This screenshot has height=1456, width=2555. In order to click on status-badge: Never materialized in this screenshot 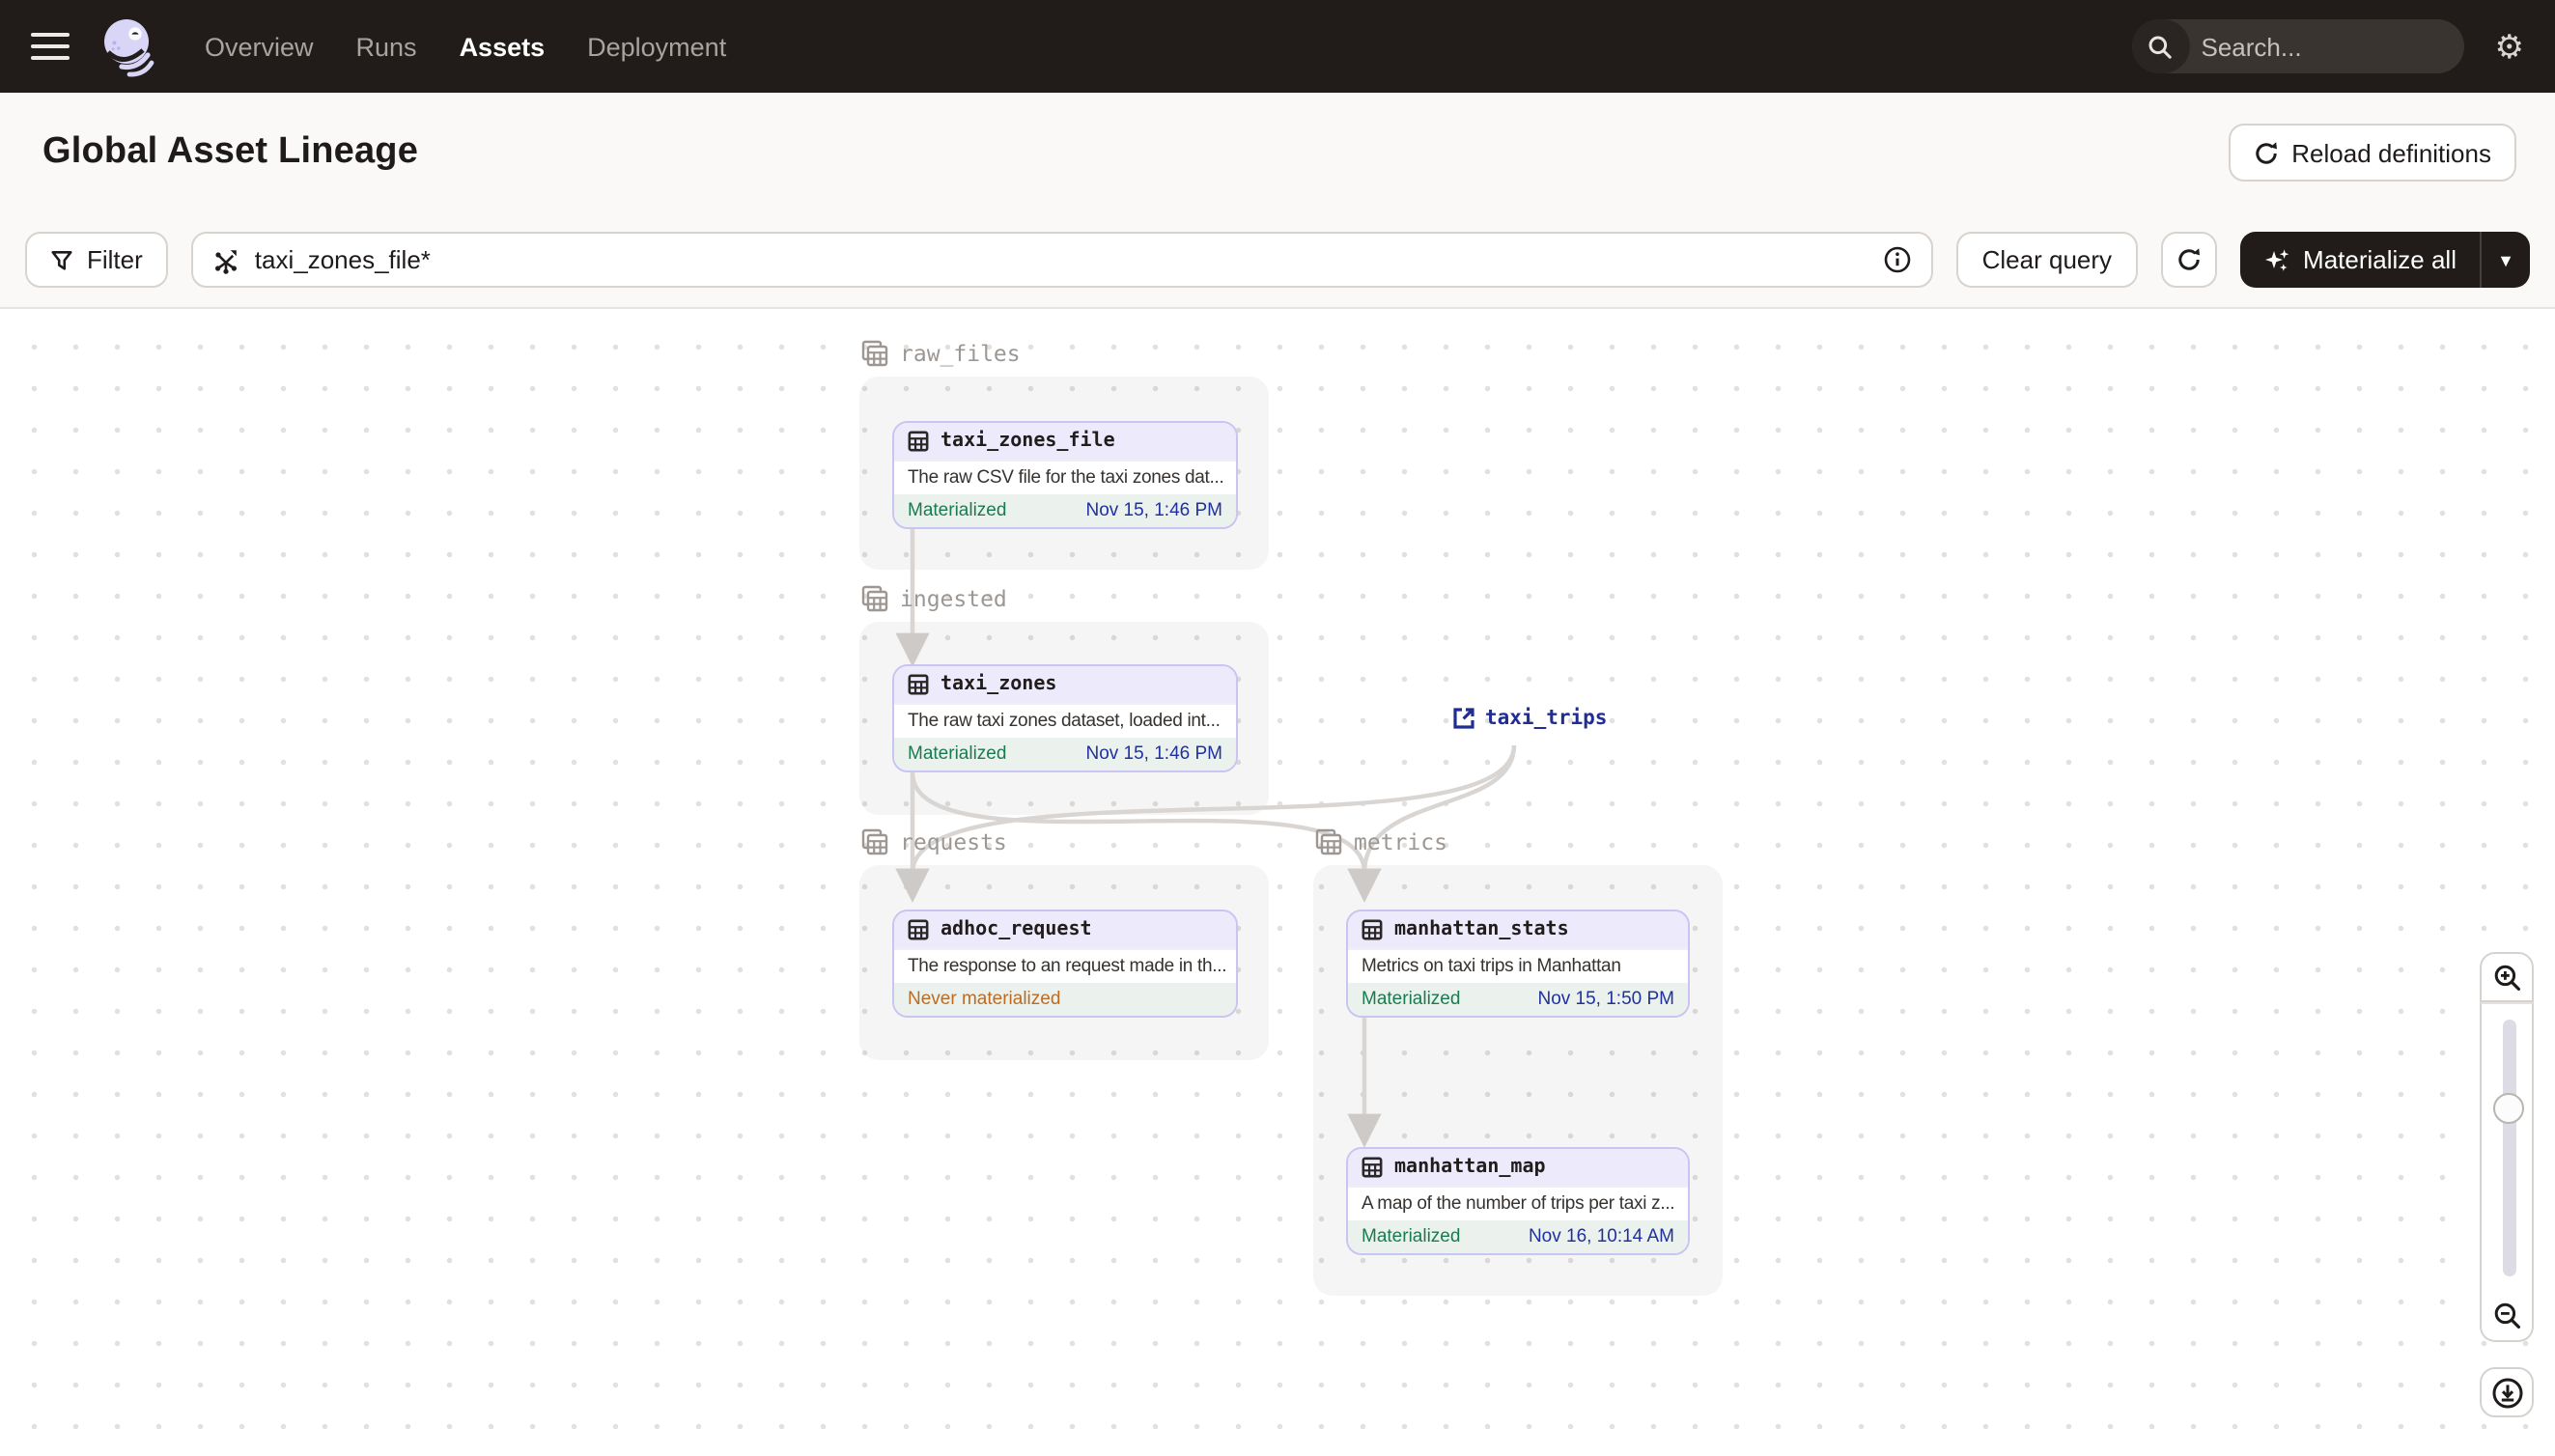, I will do `click(984, 999)`.